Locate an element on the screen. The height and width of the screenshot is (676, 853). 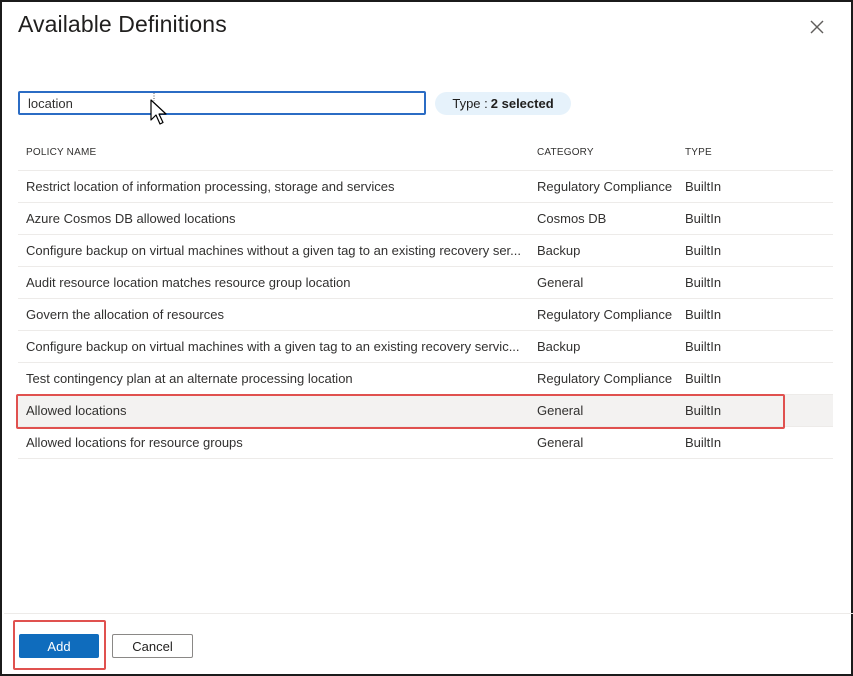
column-header-category: CATEGORY is located at coordinates (611, 152).